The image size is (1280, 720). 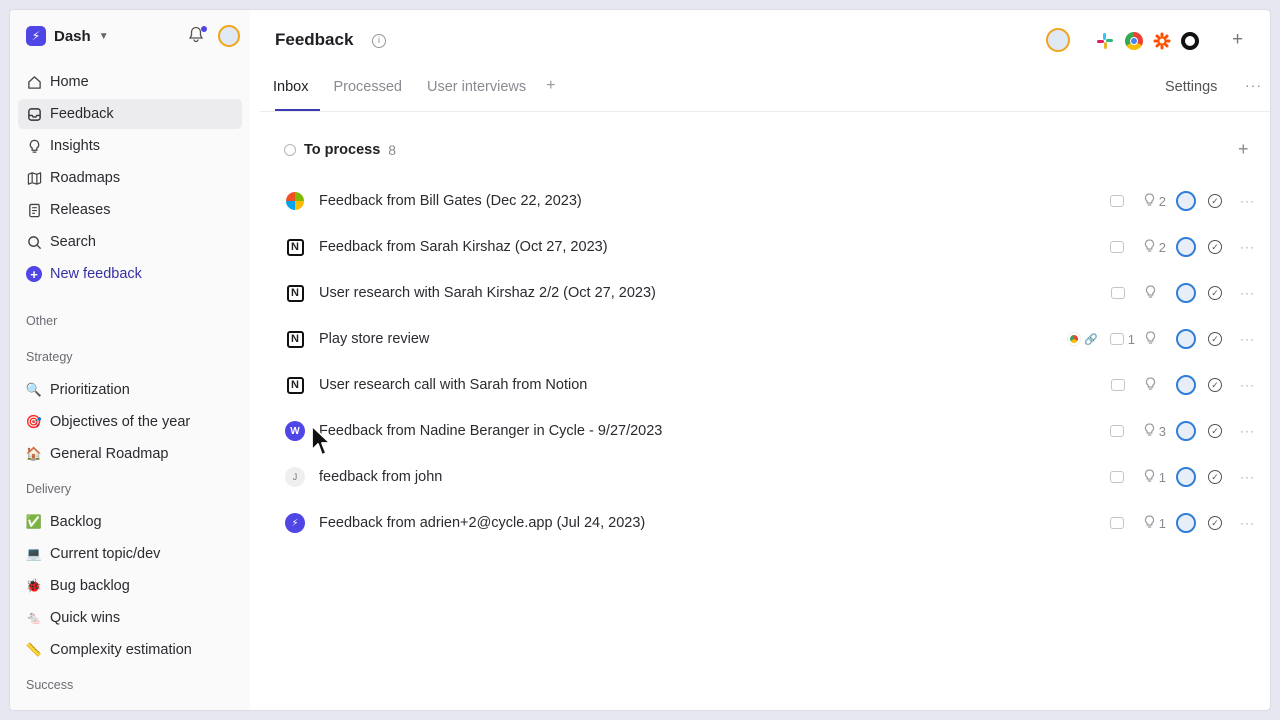 I want to click on sidebar-item-prioritization: 🔍 Prioritization, so click(x=130, y=390).